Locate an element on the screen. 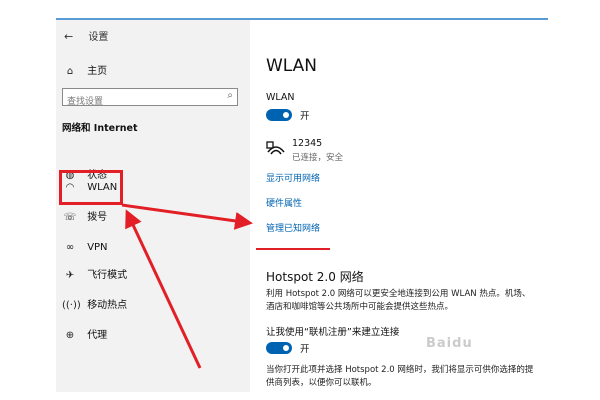 The height and width of the screenshot is (400, 600). sidebar-item-home: ⌂ 主页 is located at coordinates (84, 69).